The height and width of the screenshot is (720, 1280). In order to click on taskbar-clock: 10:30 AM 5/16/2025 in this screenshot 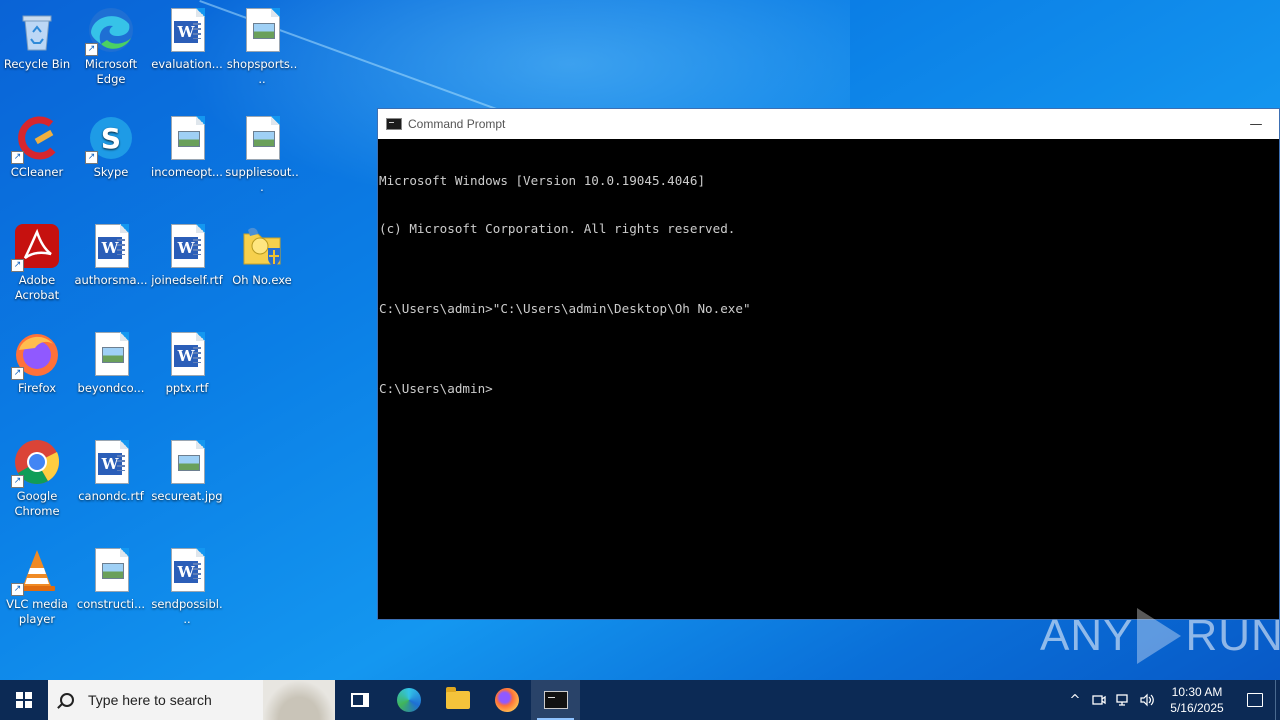, I will do `click(1197, 700)`.